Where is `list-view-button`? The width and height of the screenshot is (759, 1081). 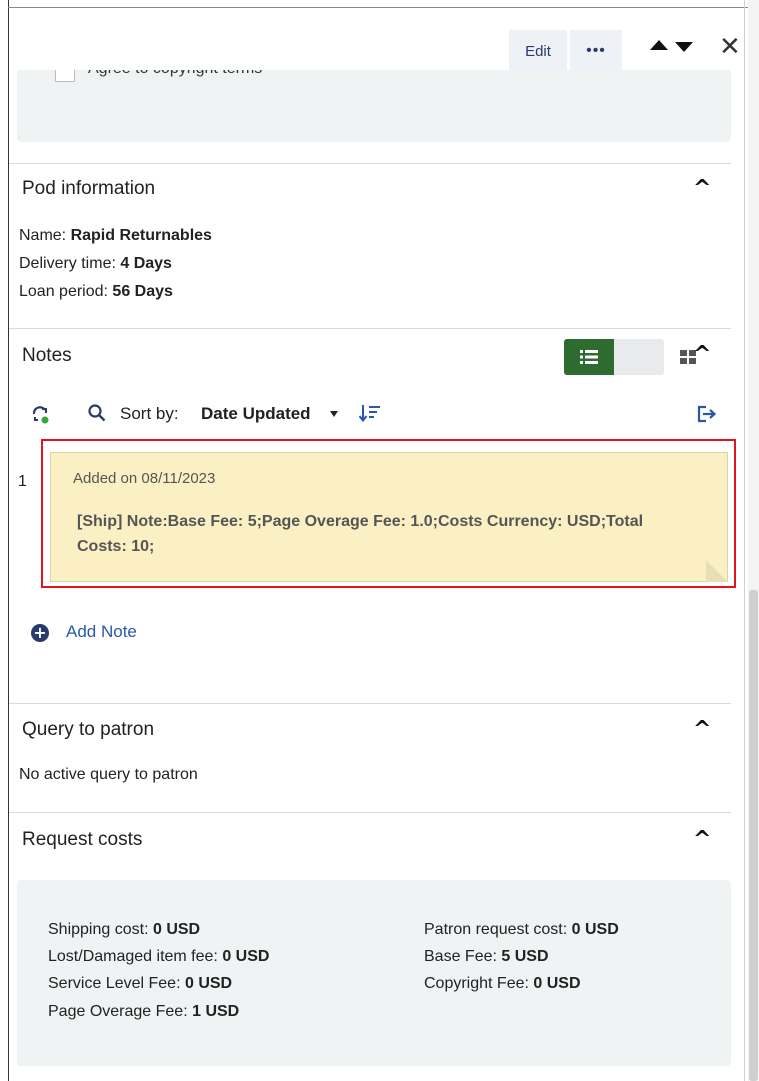
list-view-button is located at coordinates (589, 357).